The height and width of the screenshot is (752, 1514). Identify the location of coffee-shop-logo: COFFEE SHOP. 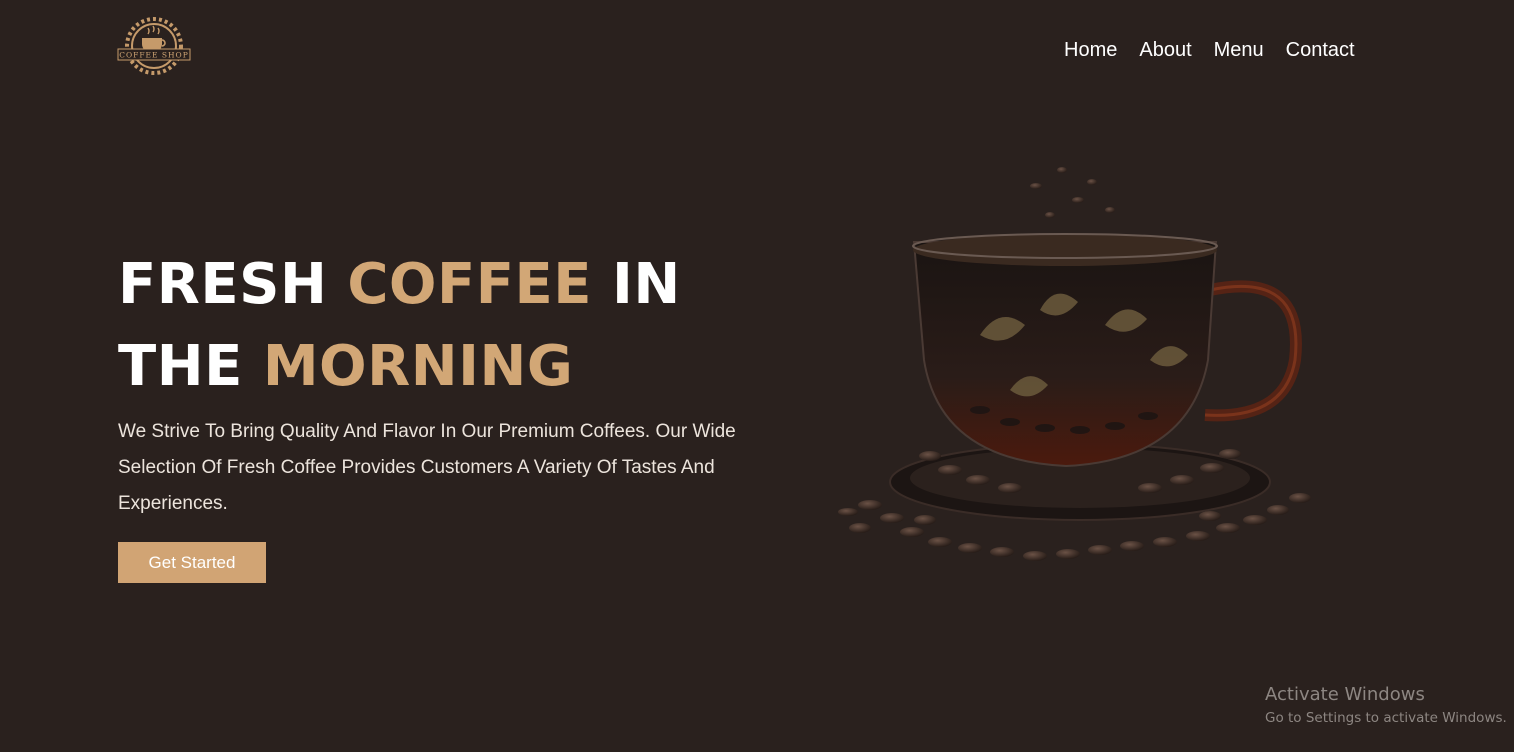
(154, 48).